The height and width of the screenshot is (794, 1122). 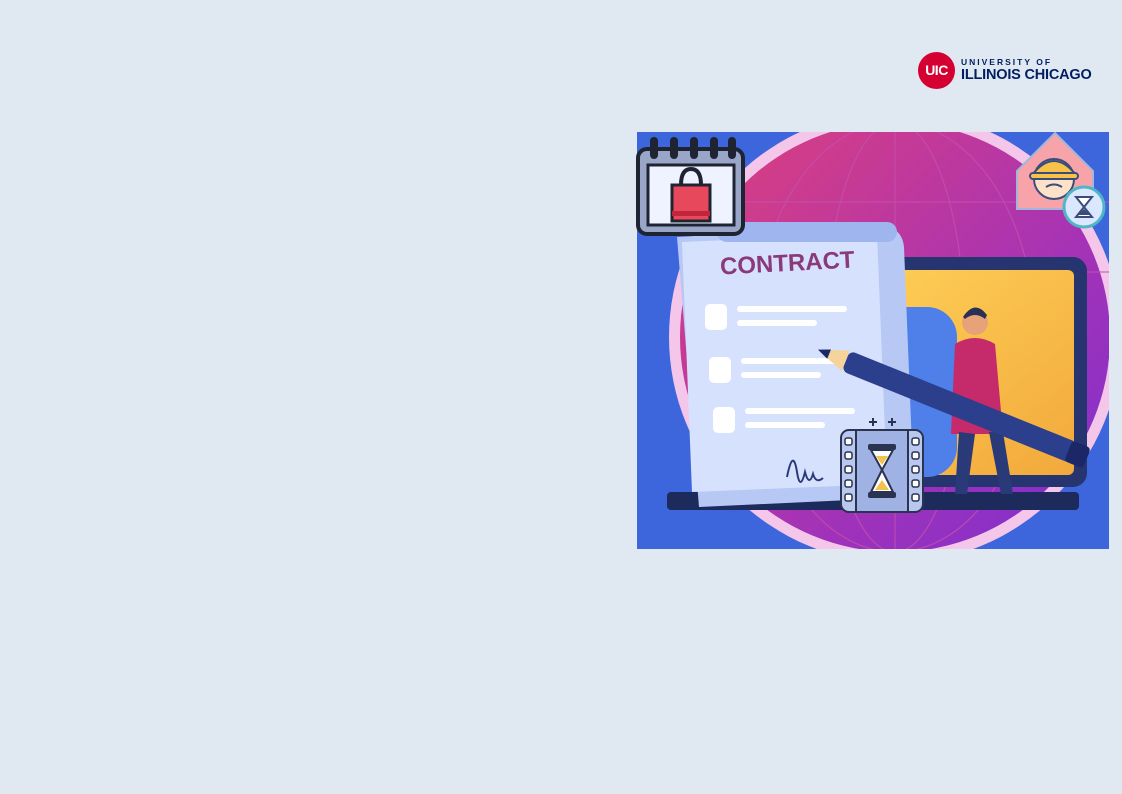 I want to click on uic-logo: UIC UNIVERSITY OF ILLINOIS CHICAGO, so click(x=1014, y=70).